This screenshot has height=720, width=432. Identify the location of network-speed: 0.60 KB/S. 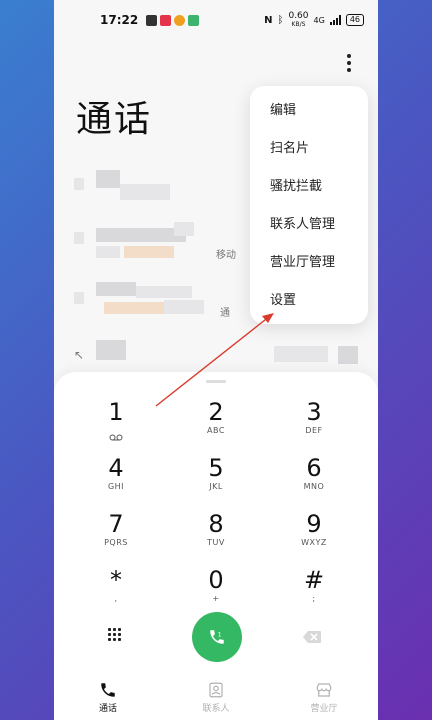
(298, 19).